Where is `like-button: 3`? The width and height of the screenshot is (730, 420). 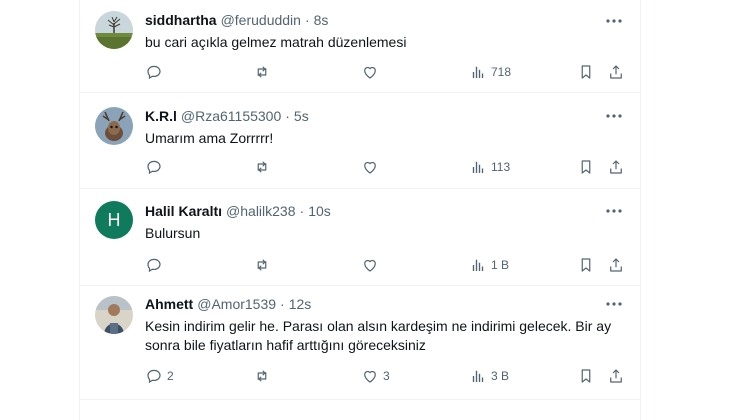
like-button: 3 is located at coordinates (375, 376).